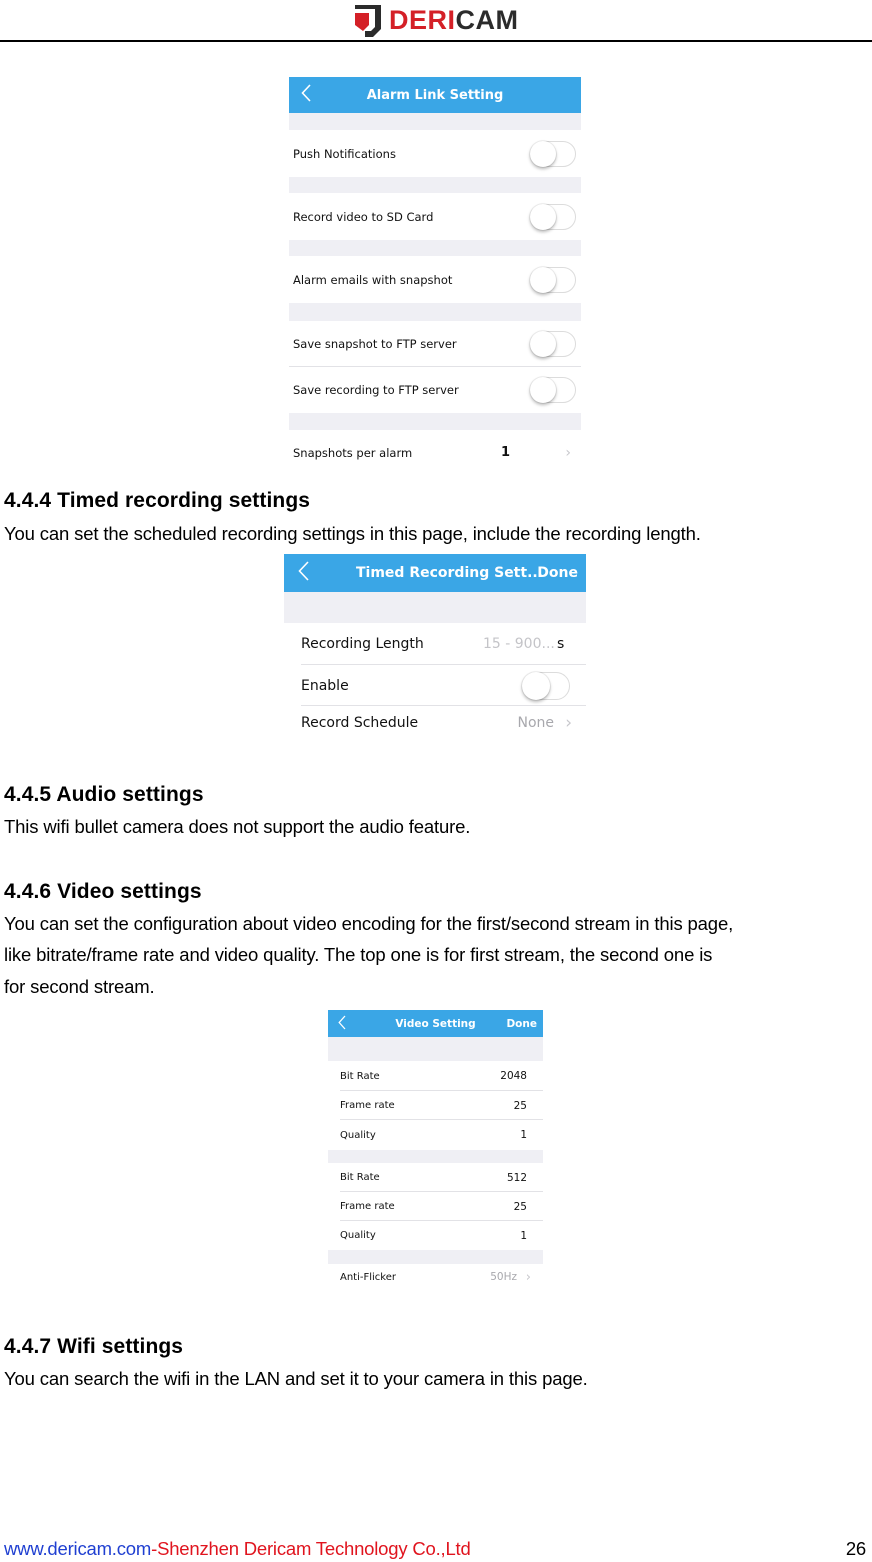 The height and width of the screenshot is (1562, 872). Describe the element at coordinates (363, 216) in the screenshot. I see `row-label: Record video to SD Card` at that location.